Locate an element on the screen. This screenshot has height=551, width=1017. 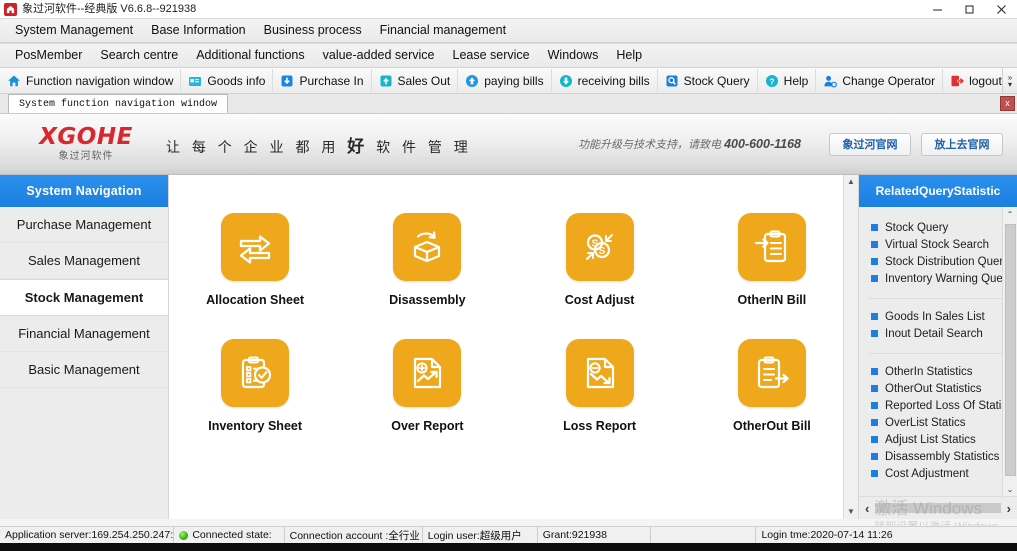
link-label: Disassembly Statistics is located at coordinates (942, 456).